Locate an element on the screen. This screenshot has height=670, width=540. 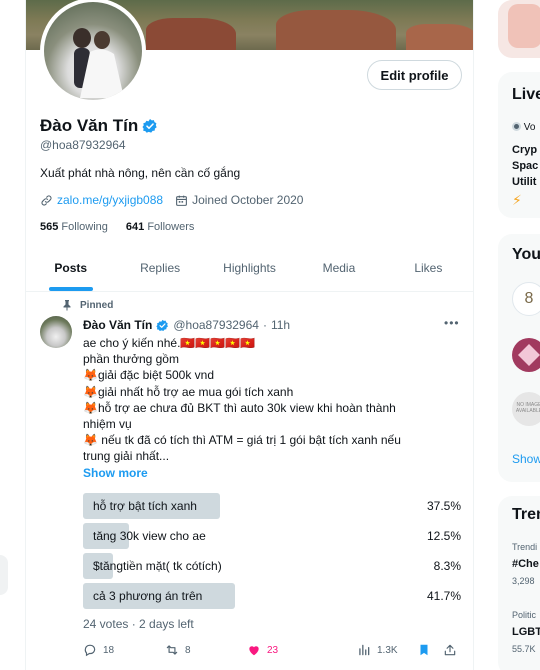
tweet-avatar is located at coordinates (56, 332).